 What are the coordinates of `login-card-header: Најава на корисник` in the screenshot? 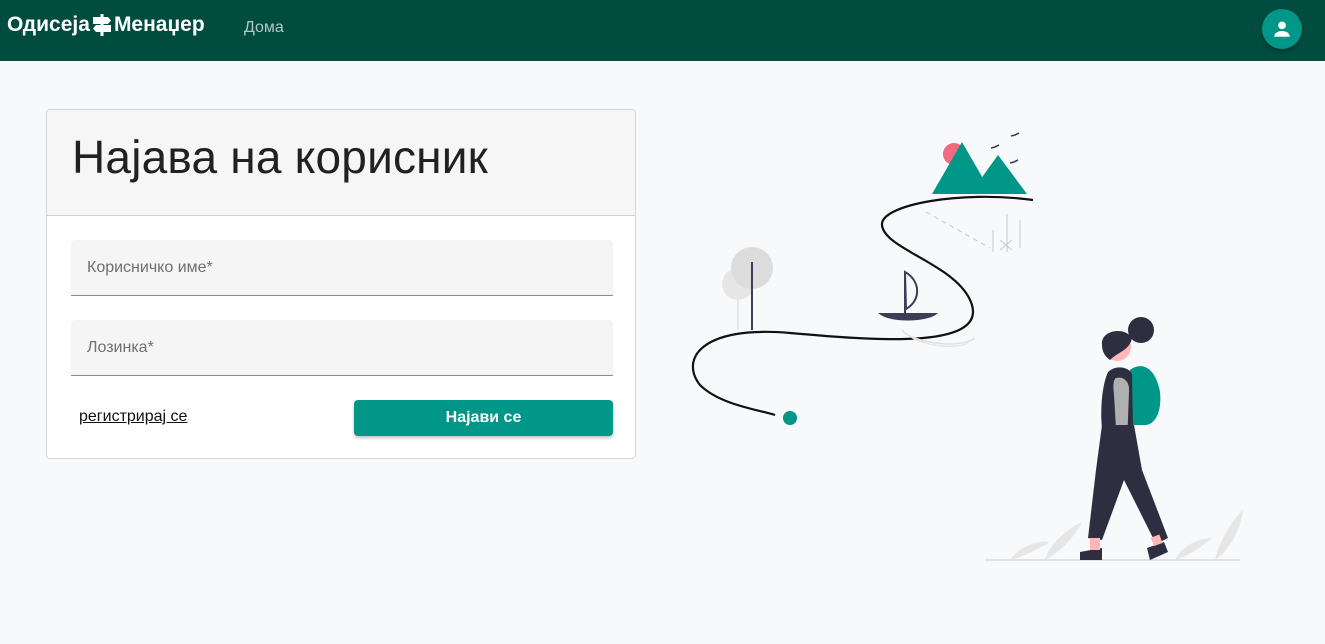 It's located at (341, 163).